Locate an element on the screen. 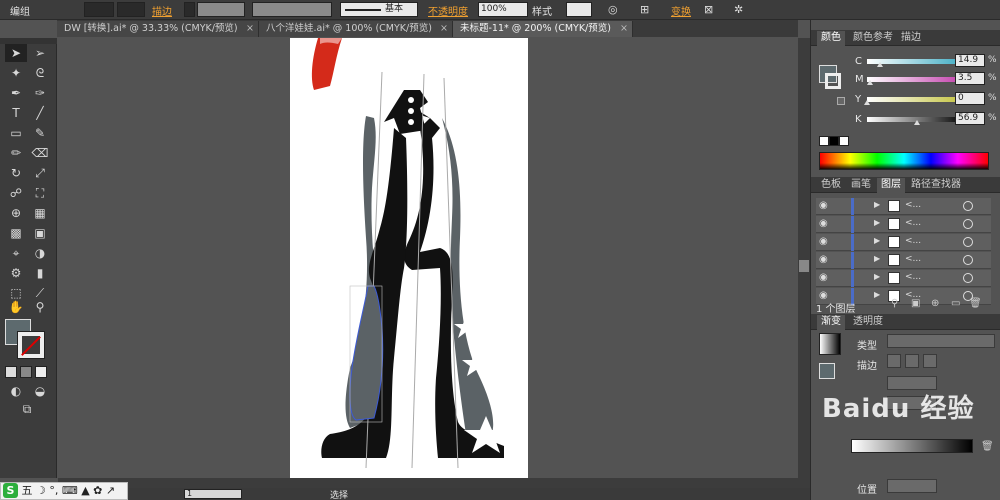 This screenshot has height=500, width=1000. transform-label: 变换 is located at coordinates (681, 10).